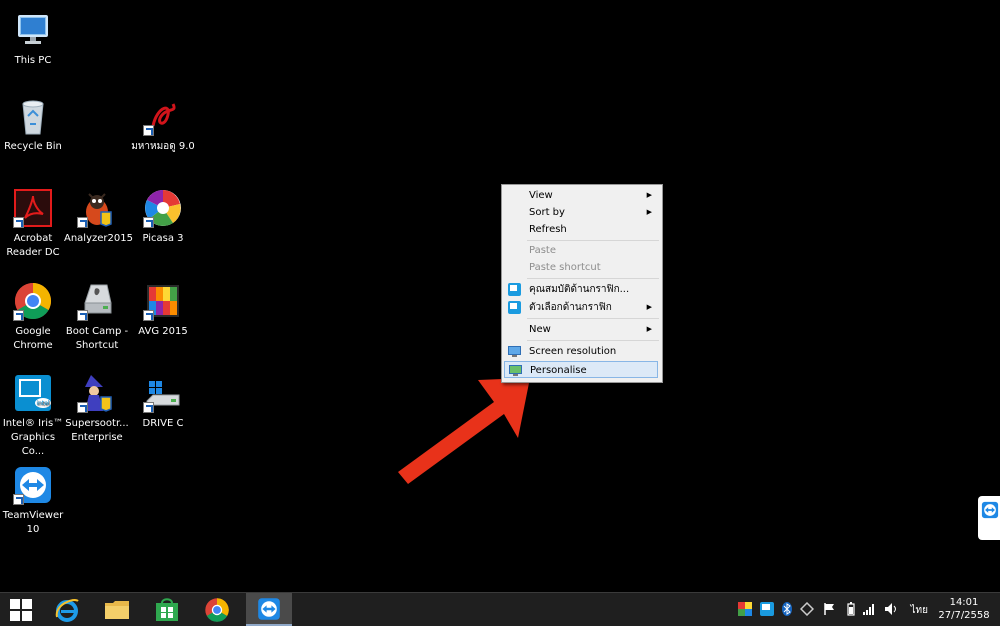  Describe the element at coordinates (787, 609) in the screenshot. I see `bluetooth-icon` at that location.